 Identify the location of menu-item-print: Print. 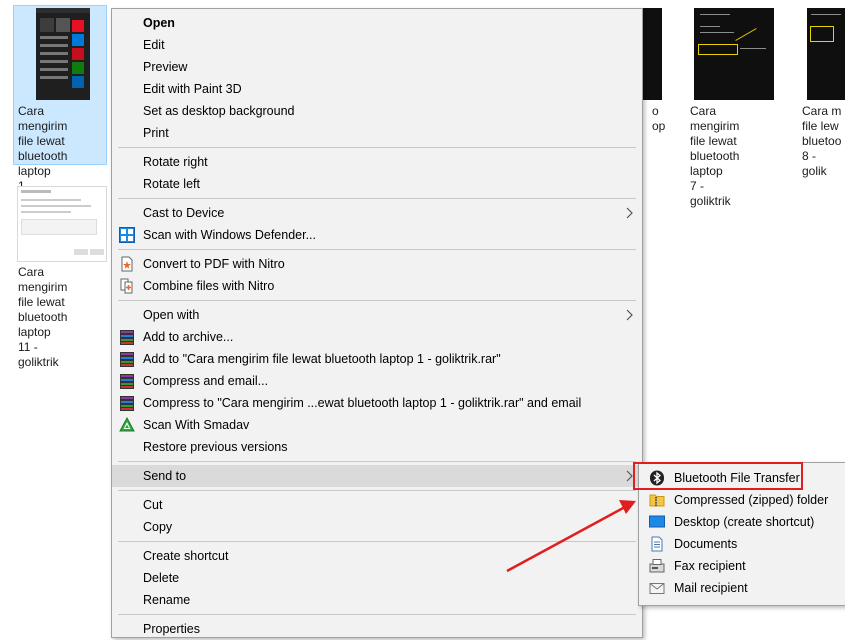
(377, 133).